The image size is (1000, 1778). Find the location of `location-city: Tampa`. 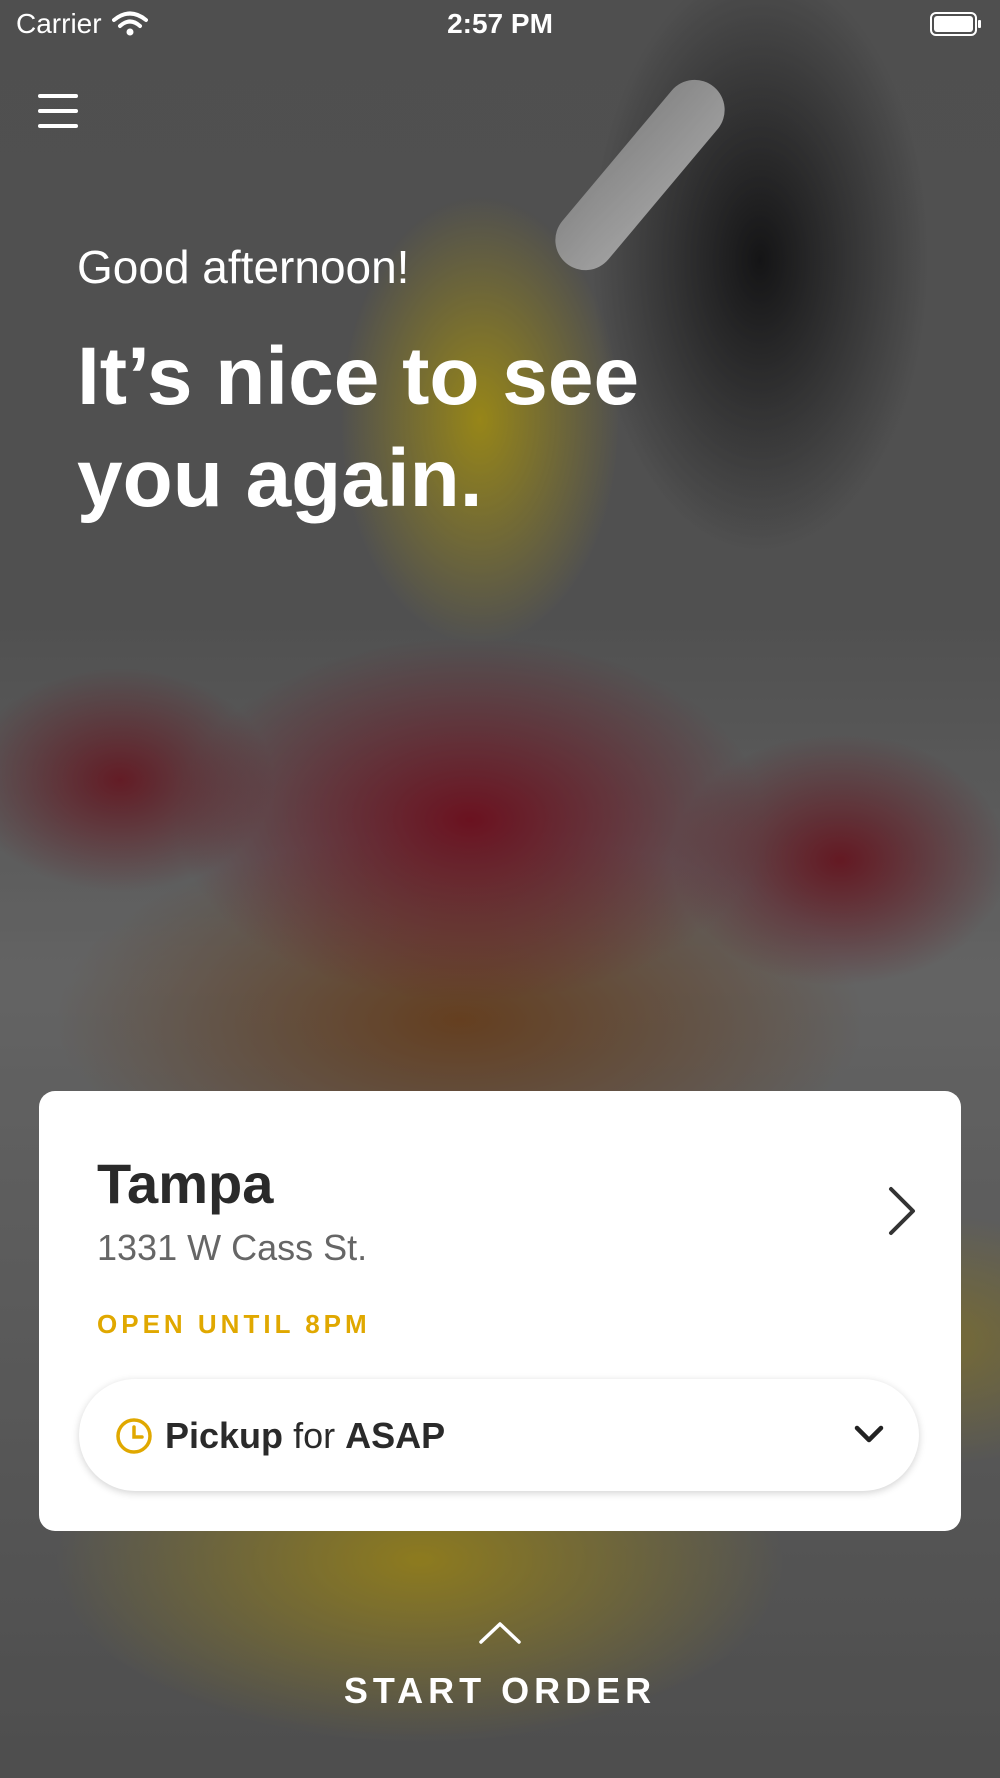

location-city: Tampa is located at coordinates (185, 1183).